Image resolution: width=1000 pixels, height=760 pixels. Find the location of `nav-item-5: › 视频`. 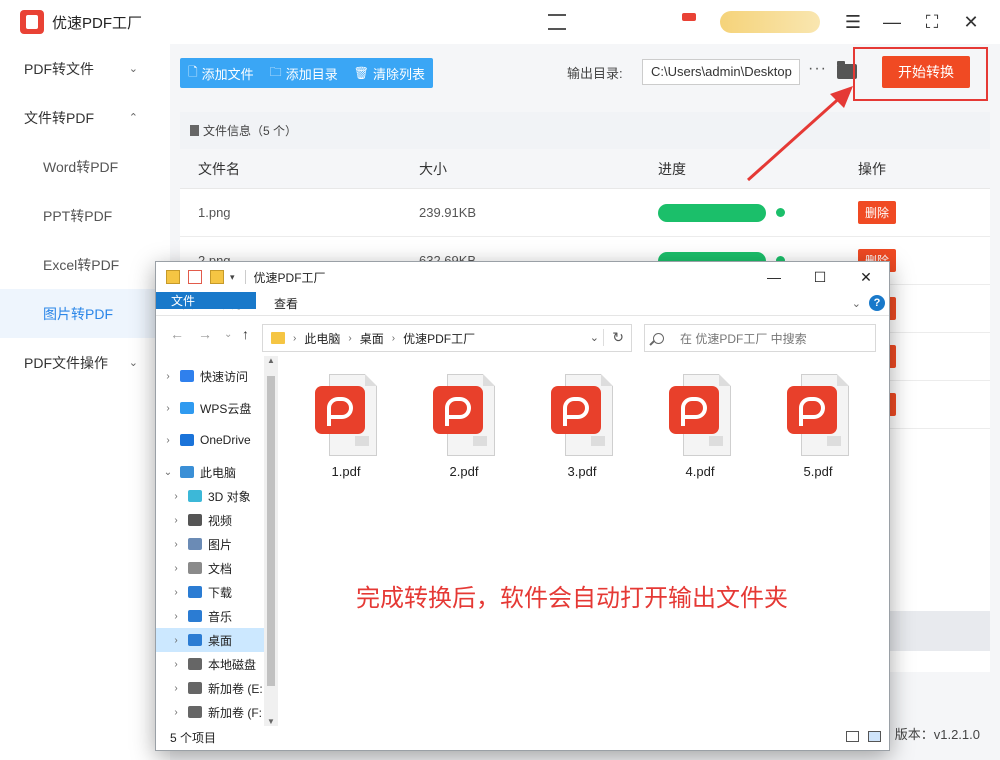

nav-item-5: › 视频 is located at coordinates (210, 520).